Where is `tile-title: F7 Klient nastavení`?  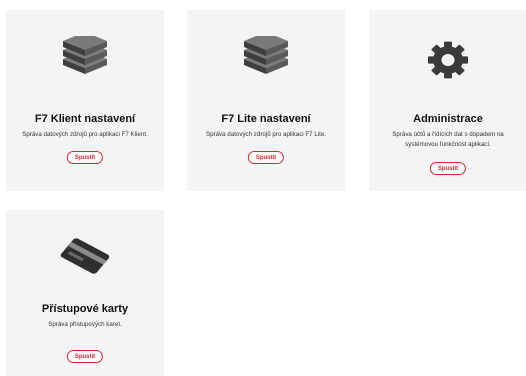
tile-title: F7 Klient nastavení is located at coordinates (85, 119).